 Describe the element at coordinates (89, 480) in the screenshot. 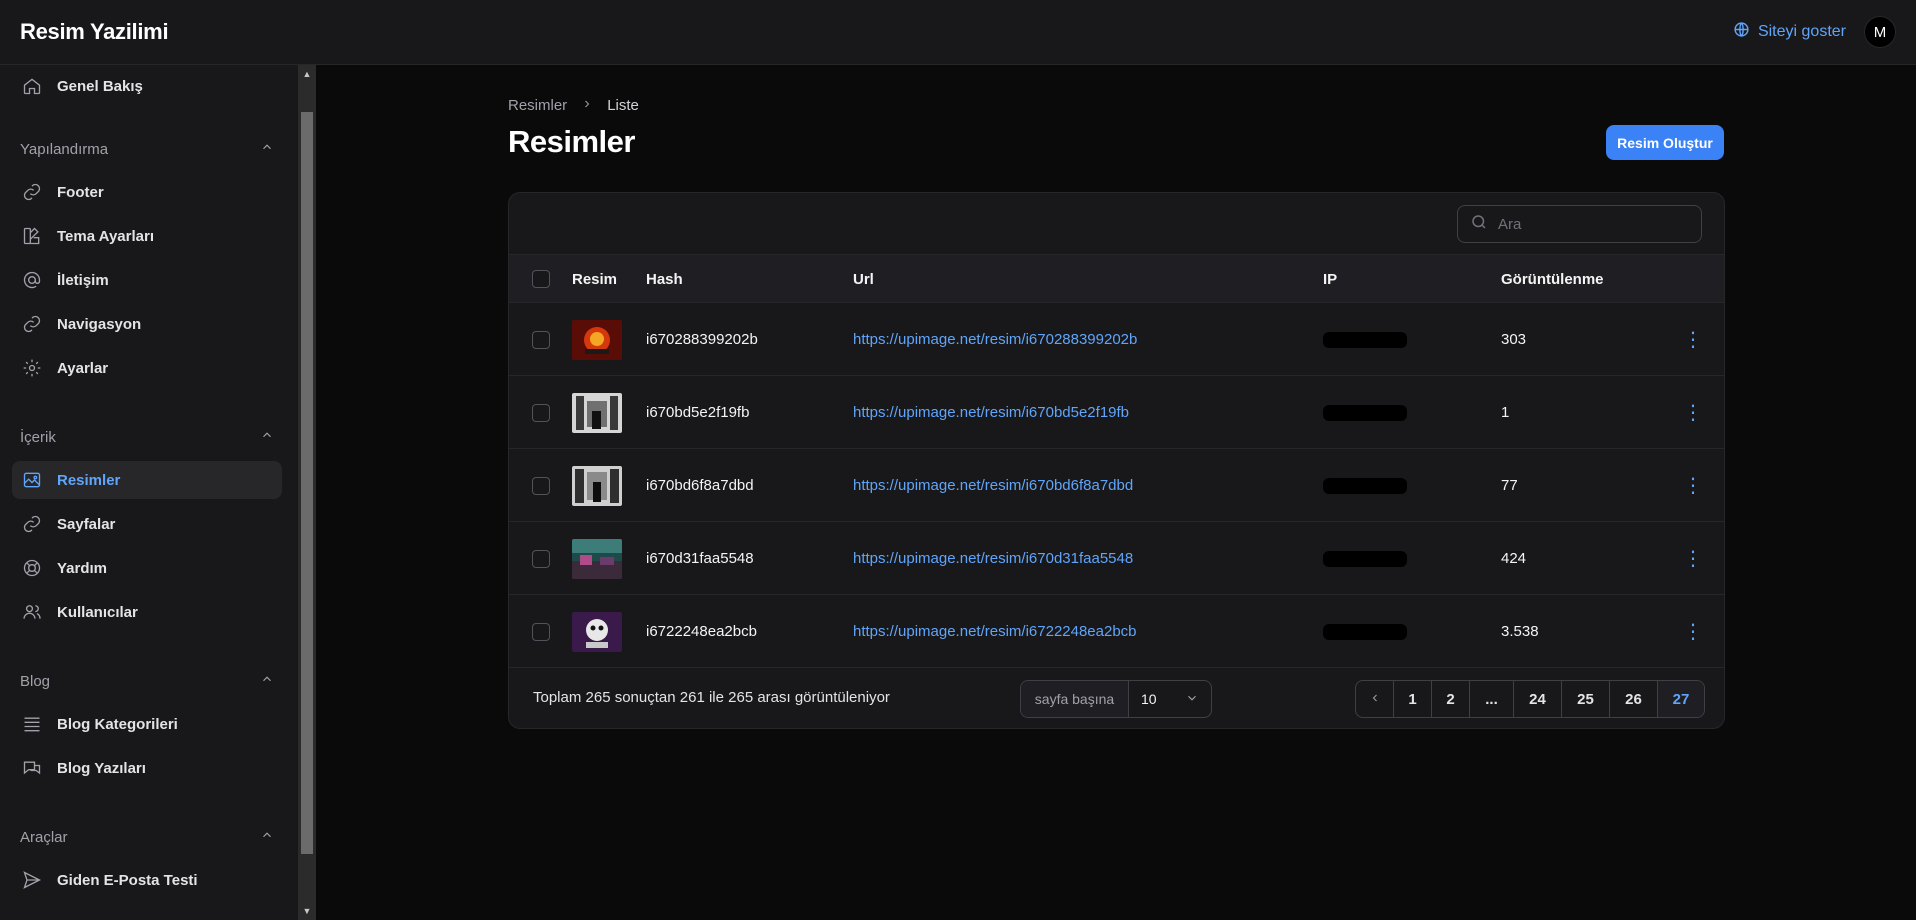

I see `sidebar-item-label: Resimler` at that location.